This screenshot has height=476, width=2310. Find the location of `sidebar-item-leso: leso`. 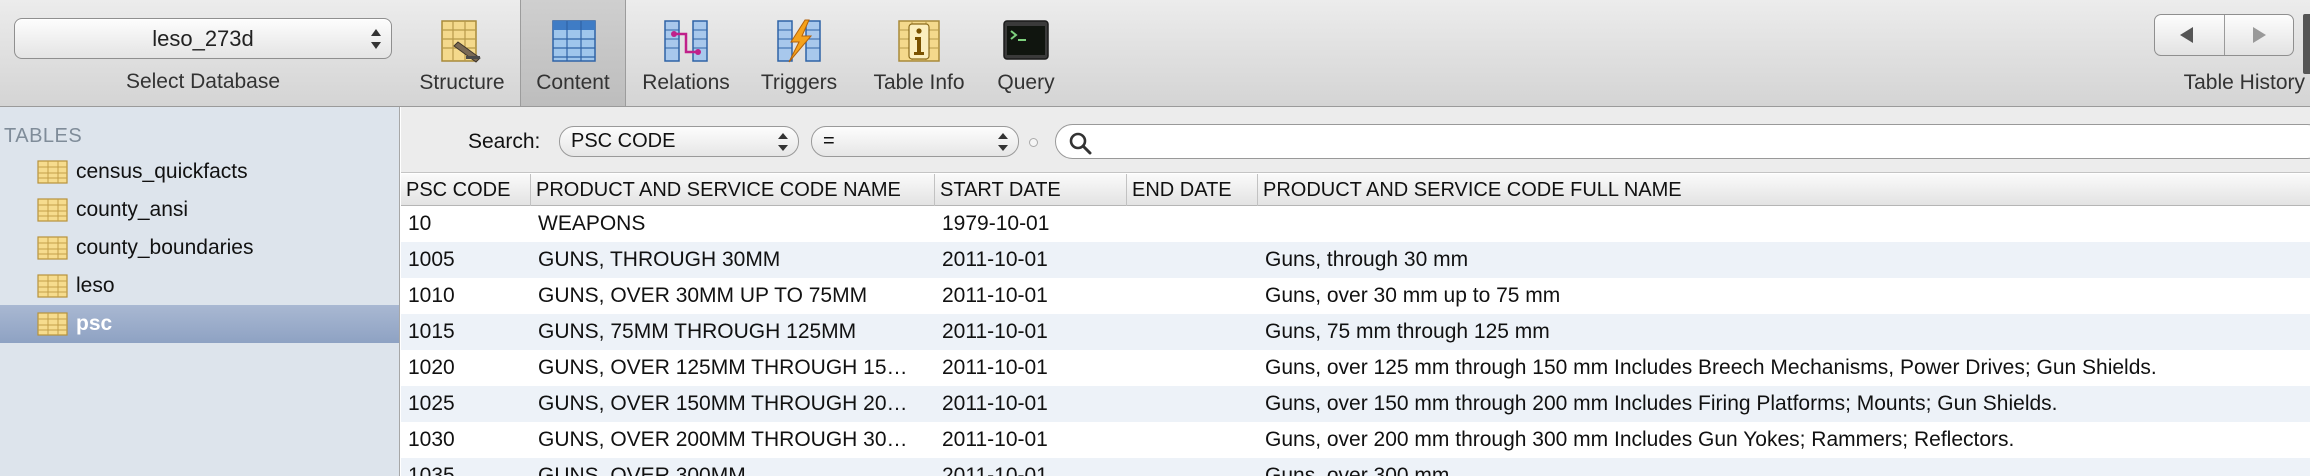

sidebar-item-leso: leso is located at coordinates (199, 286).